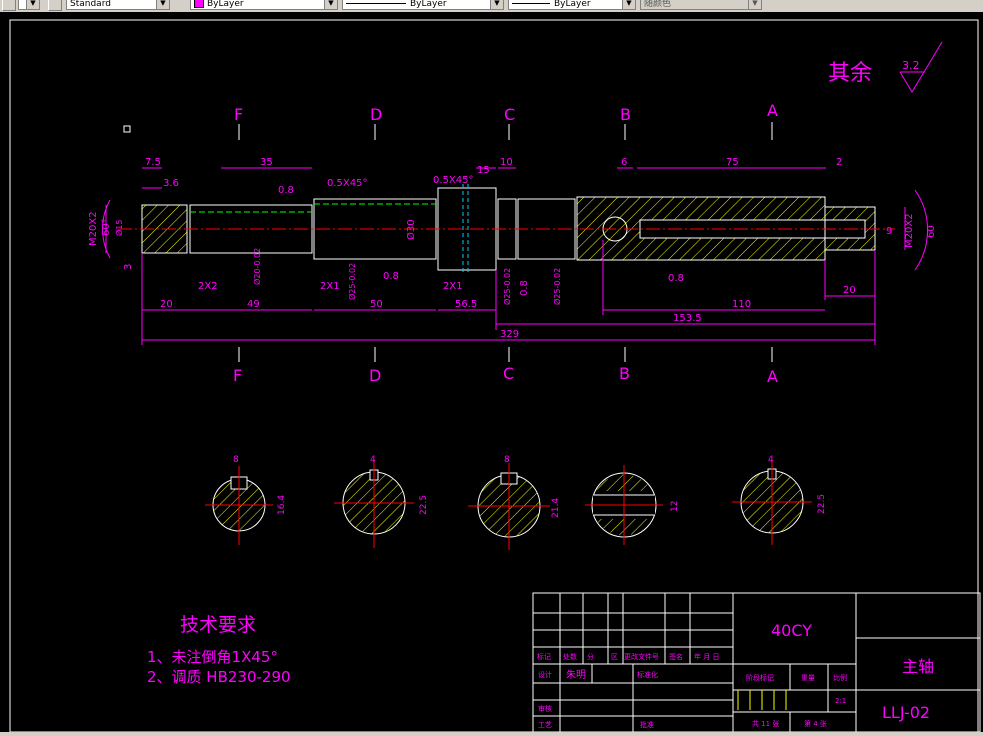  I want to click on dimension-label: 签名, so click(676, 656).